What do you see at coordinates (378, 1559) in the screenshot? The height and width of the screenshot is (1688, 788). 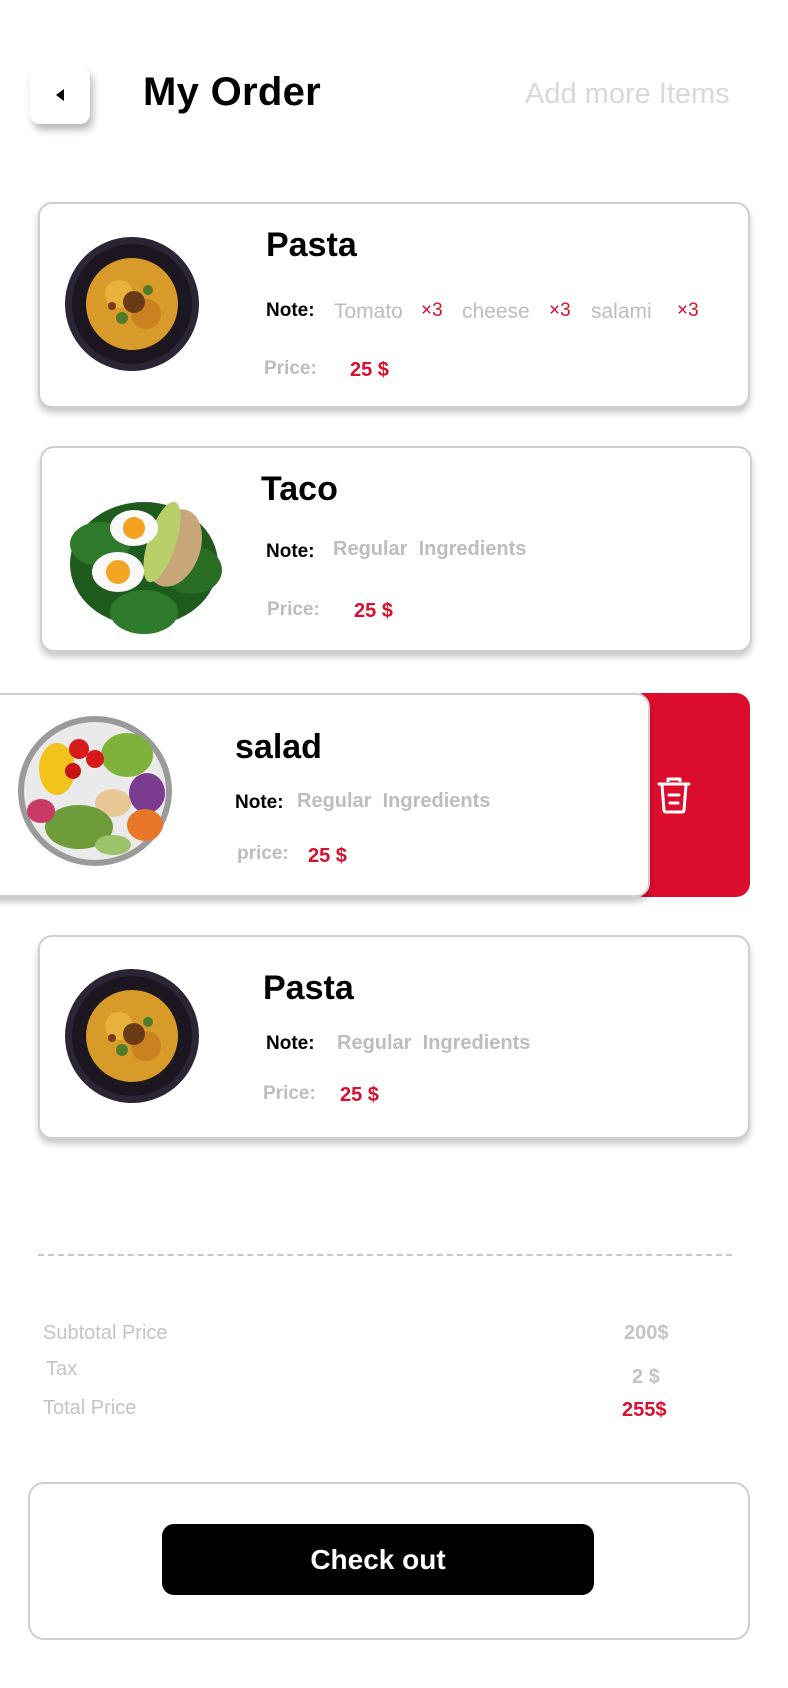 I see `checkout-button: Check out` at bounding box center [378, 1559].